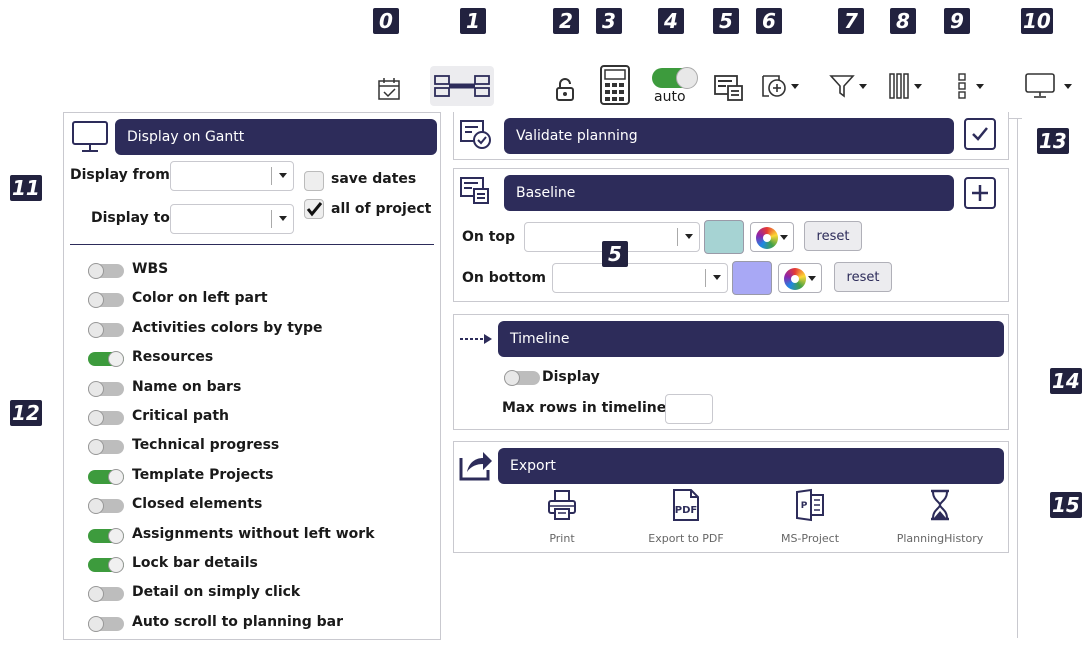  I want to click on monitor-icon, so click(90, 137).